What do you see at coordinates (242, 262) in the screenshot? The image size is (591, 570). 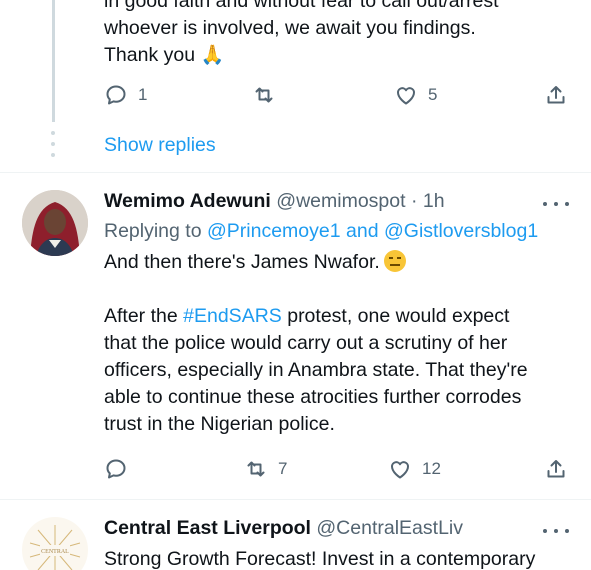 I see `tweet-text-first: And then there's James Nwafor.` at bounding box center [242, 262].